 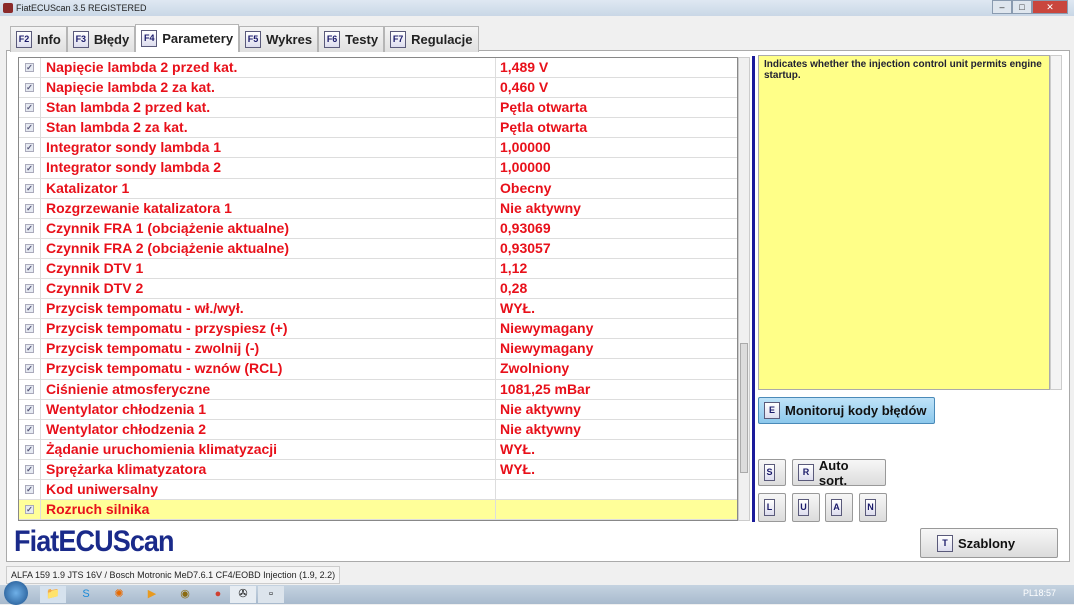 What do you see at coordinates (524, 87) in the screenshot?
I see `parameter-value: 0,460 V` at bounding box center [524, 87].